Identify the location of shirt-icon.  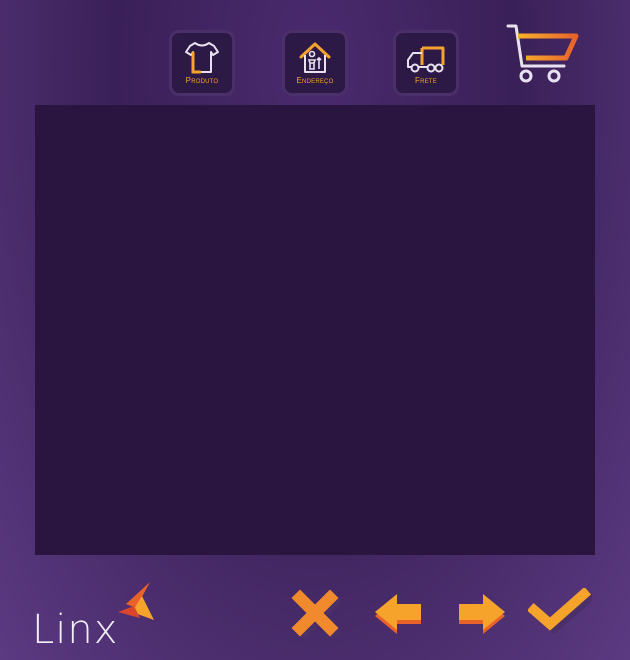
(202, 58).